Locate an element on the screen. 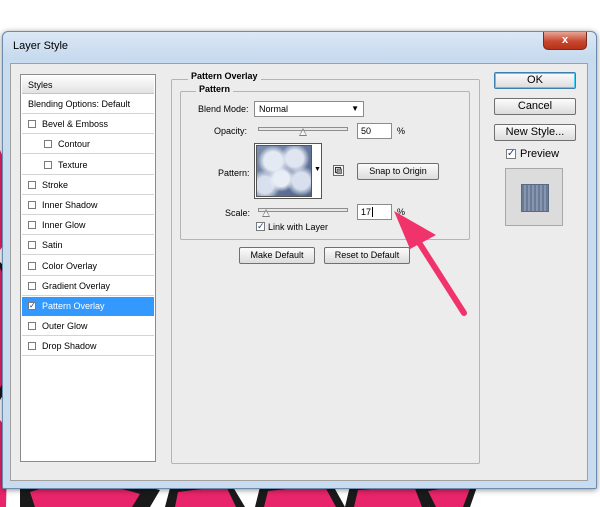  style-item-color-overlay: Color Overlay is located at coordinates (88, 266).